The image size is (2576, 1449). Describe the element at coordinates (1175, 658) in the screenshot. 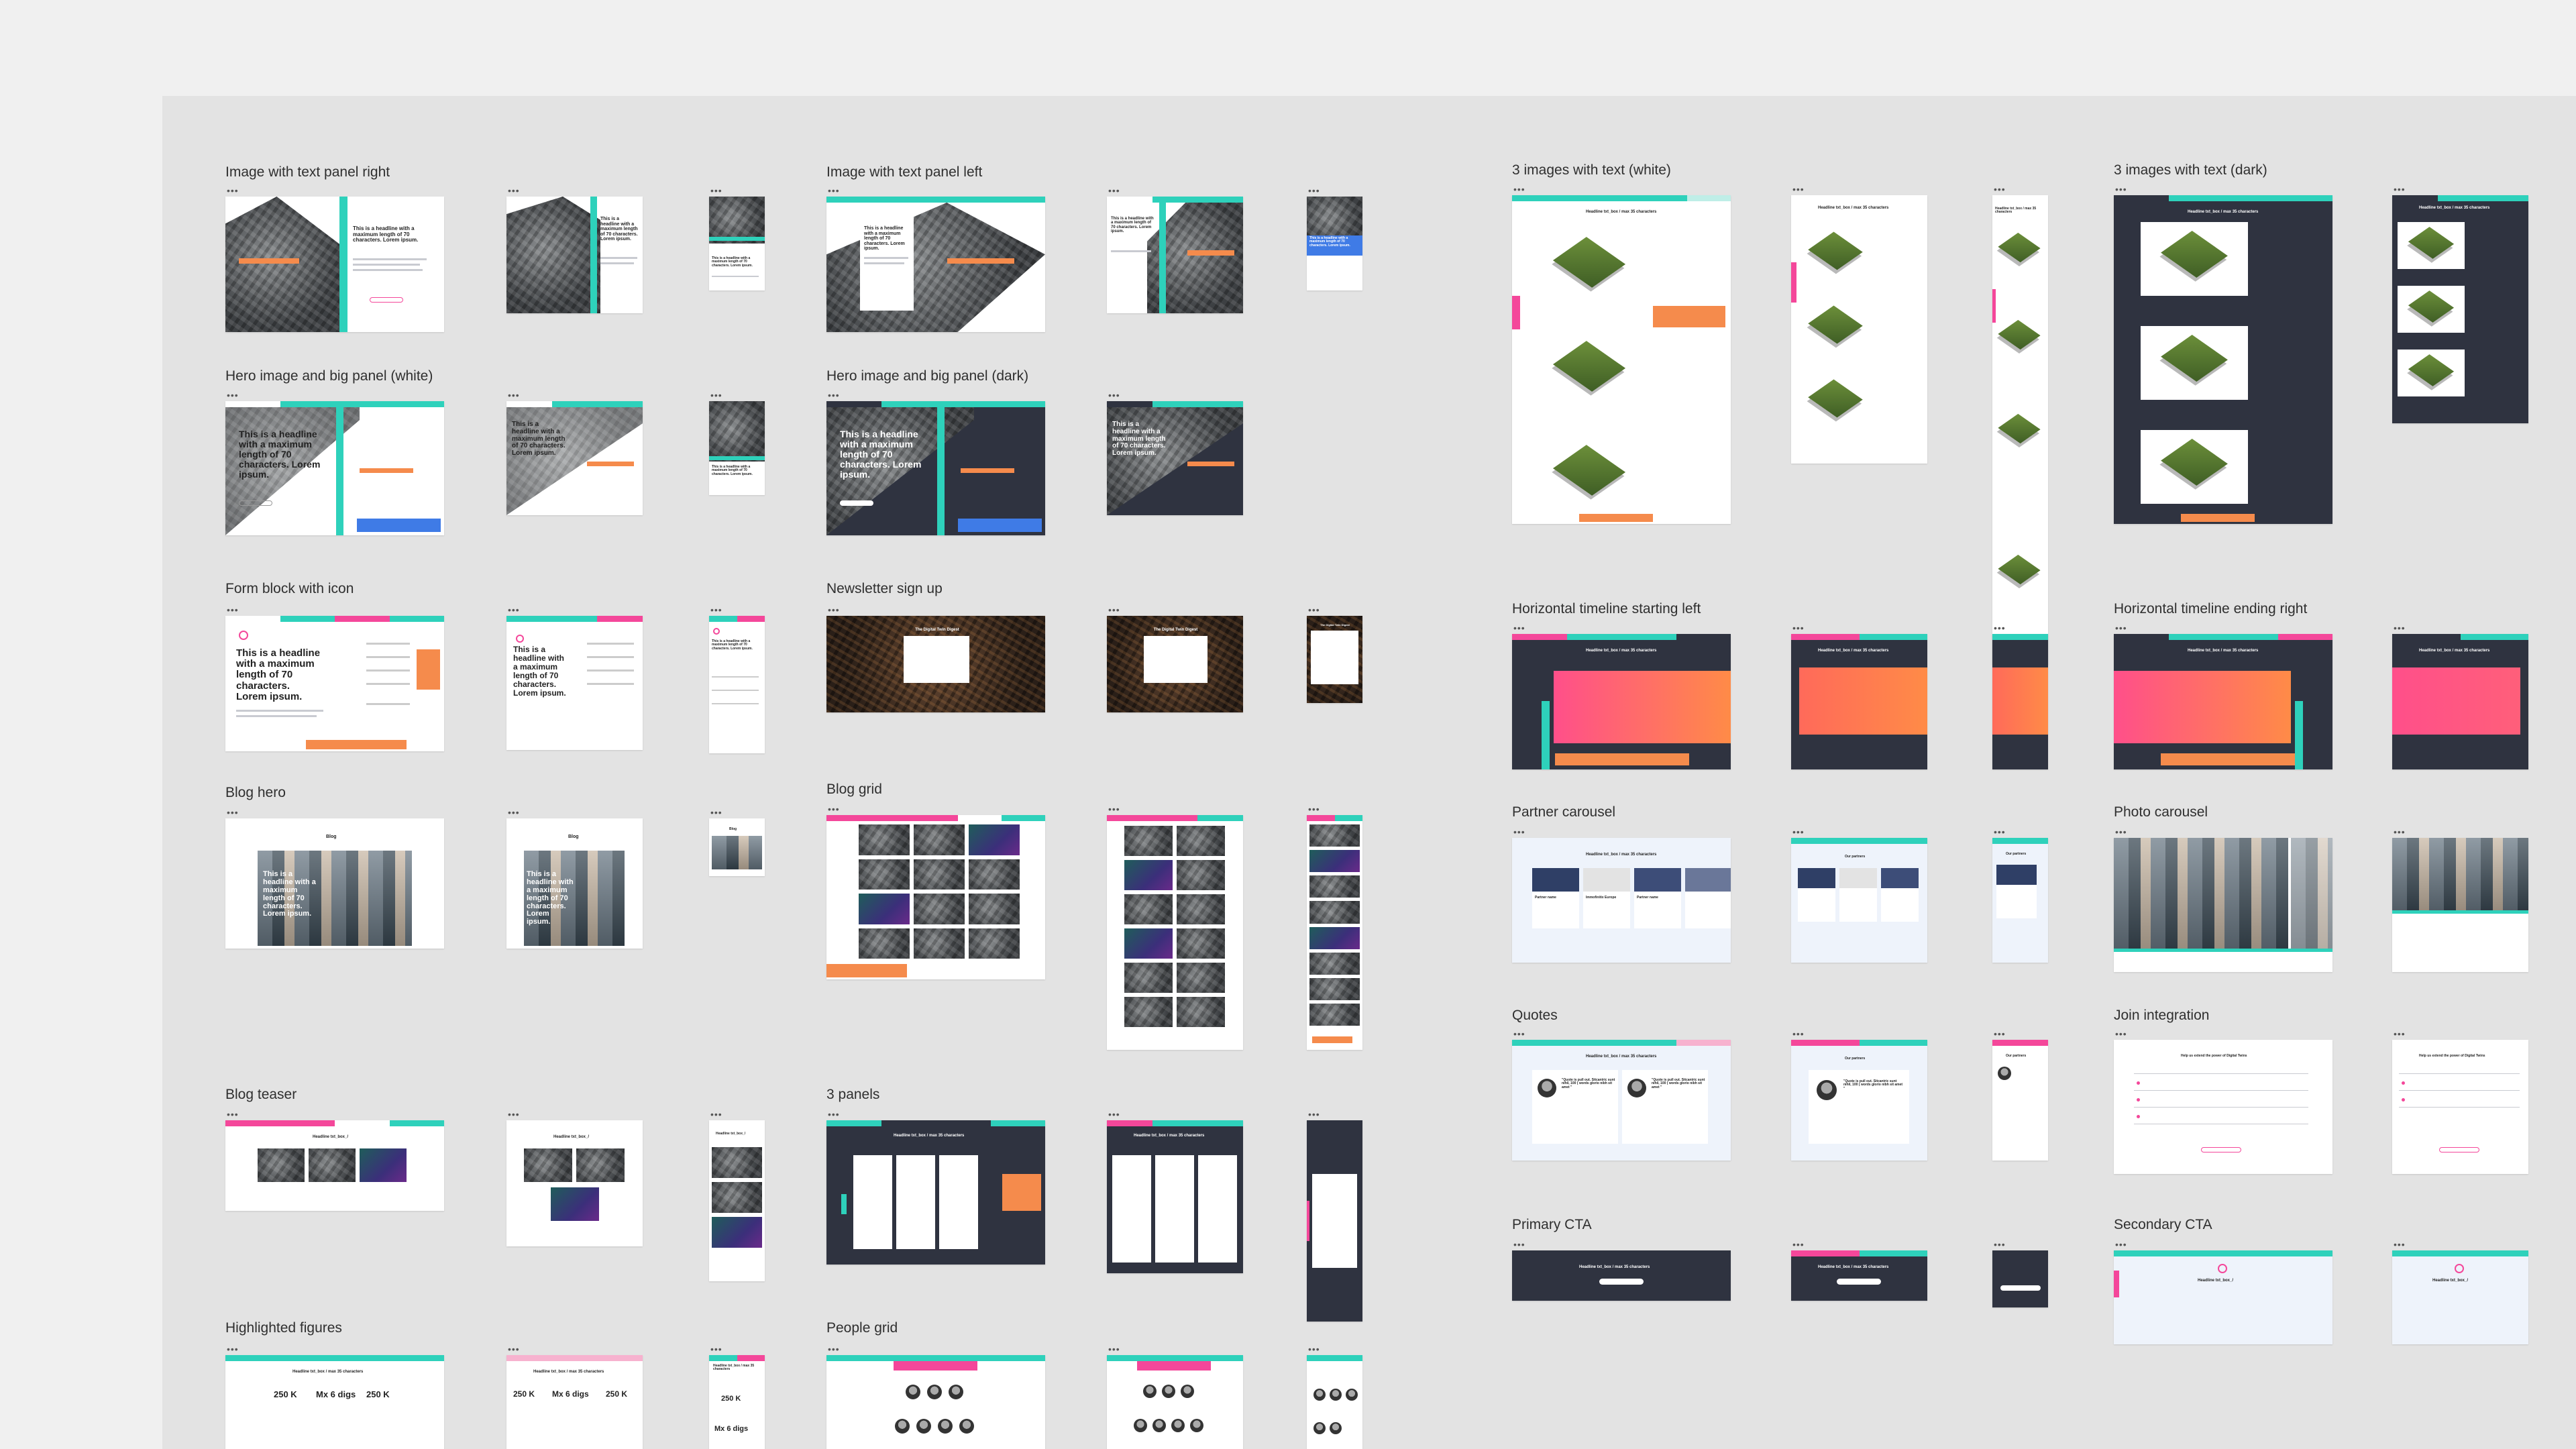

I see `frame-tablet: ••• The Digital Twin Digest` at that location.